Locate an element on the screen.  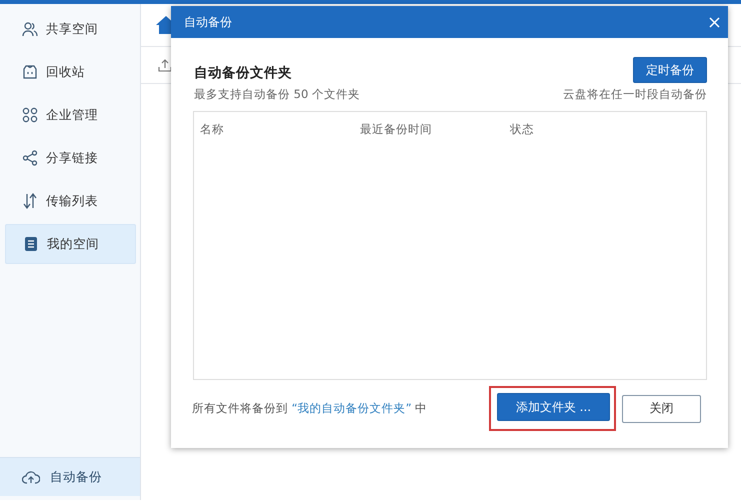
sidebar-item: 共享空间 is located at coordinates (70, 29).